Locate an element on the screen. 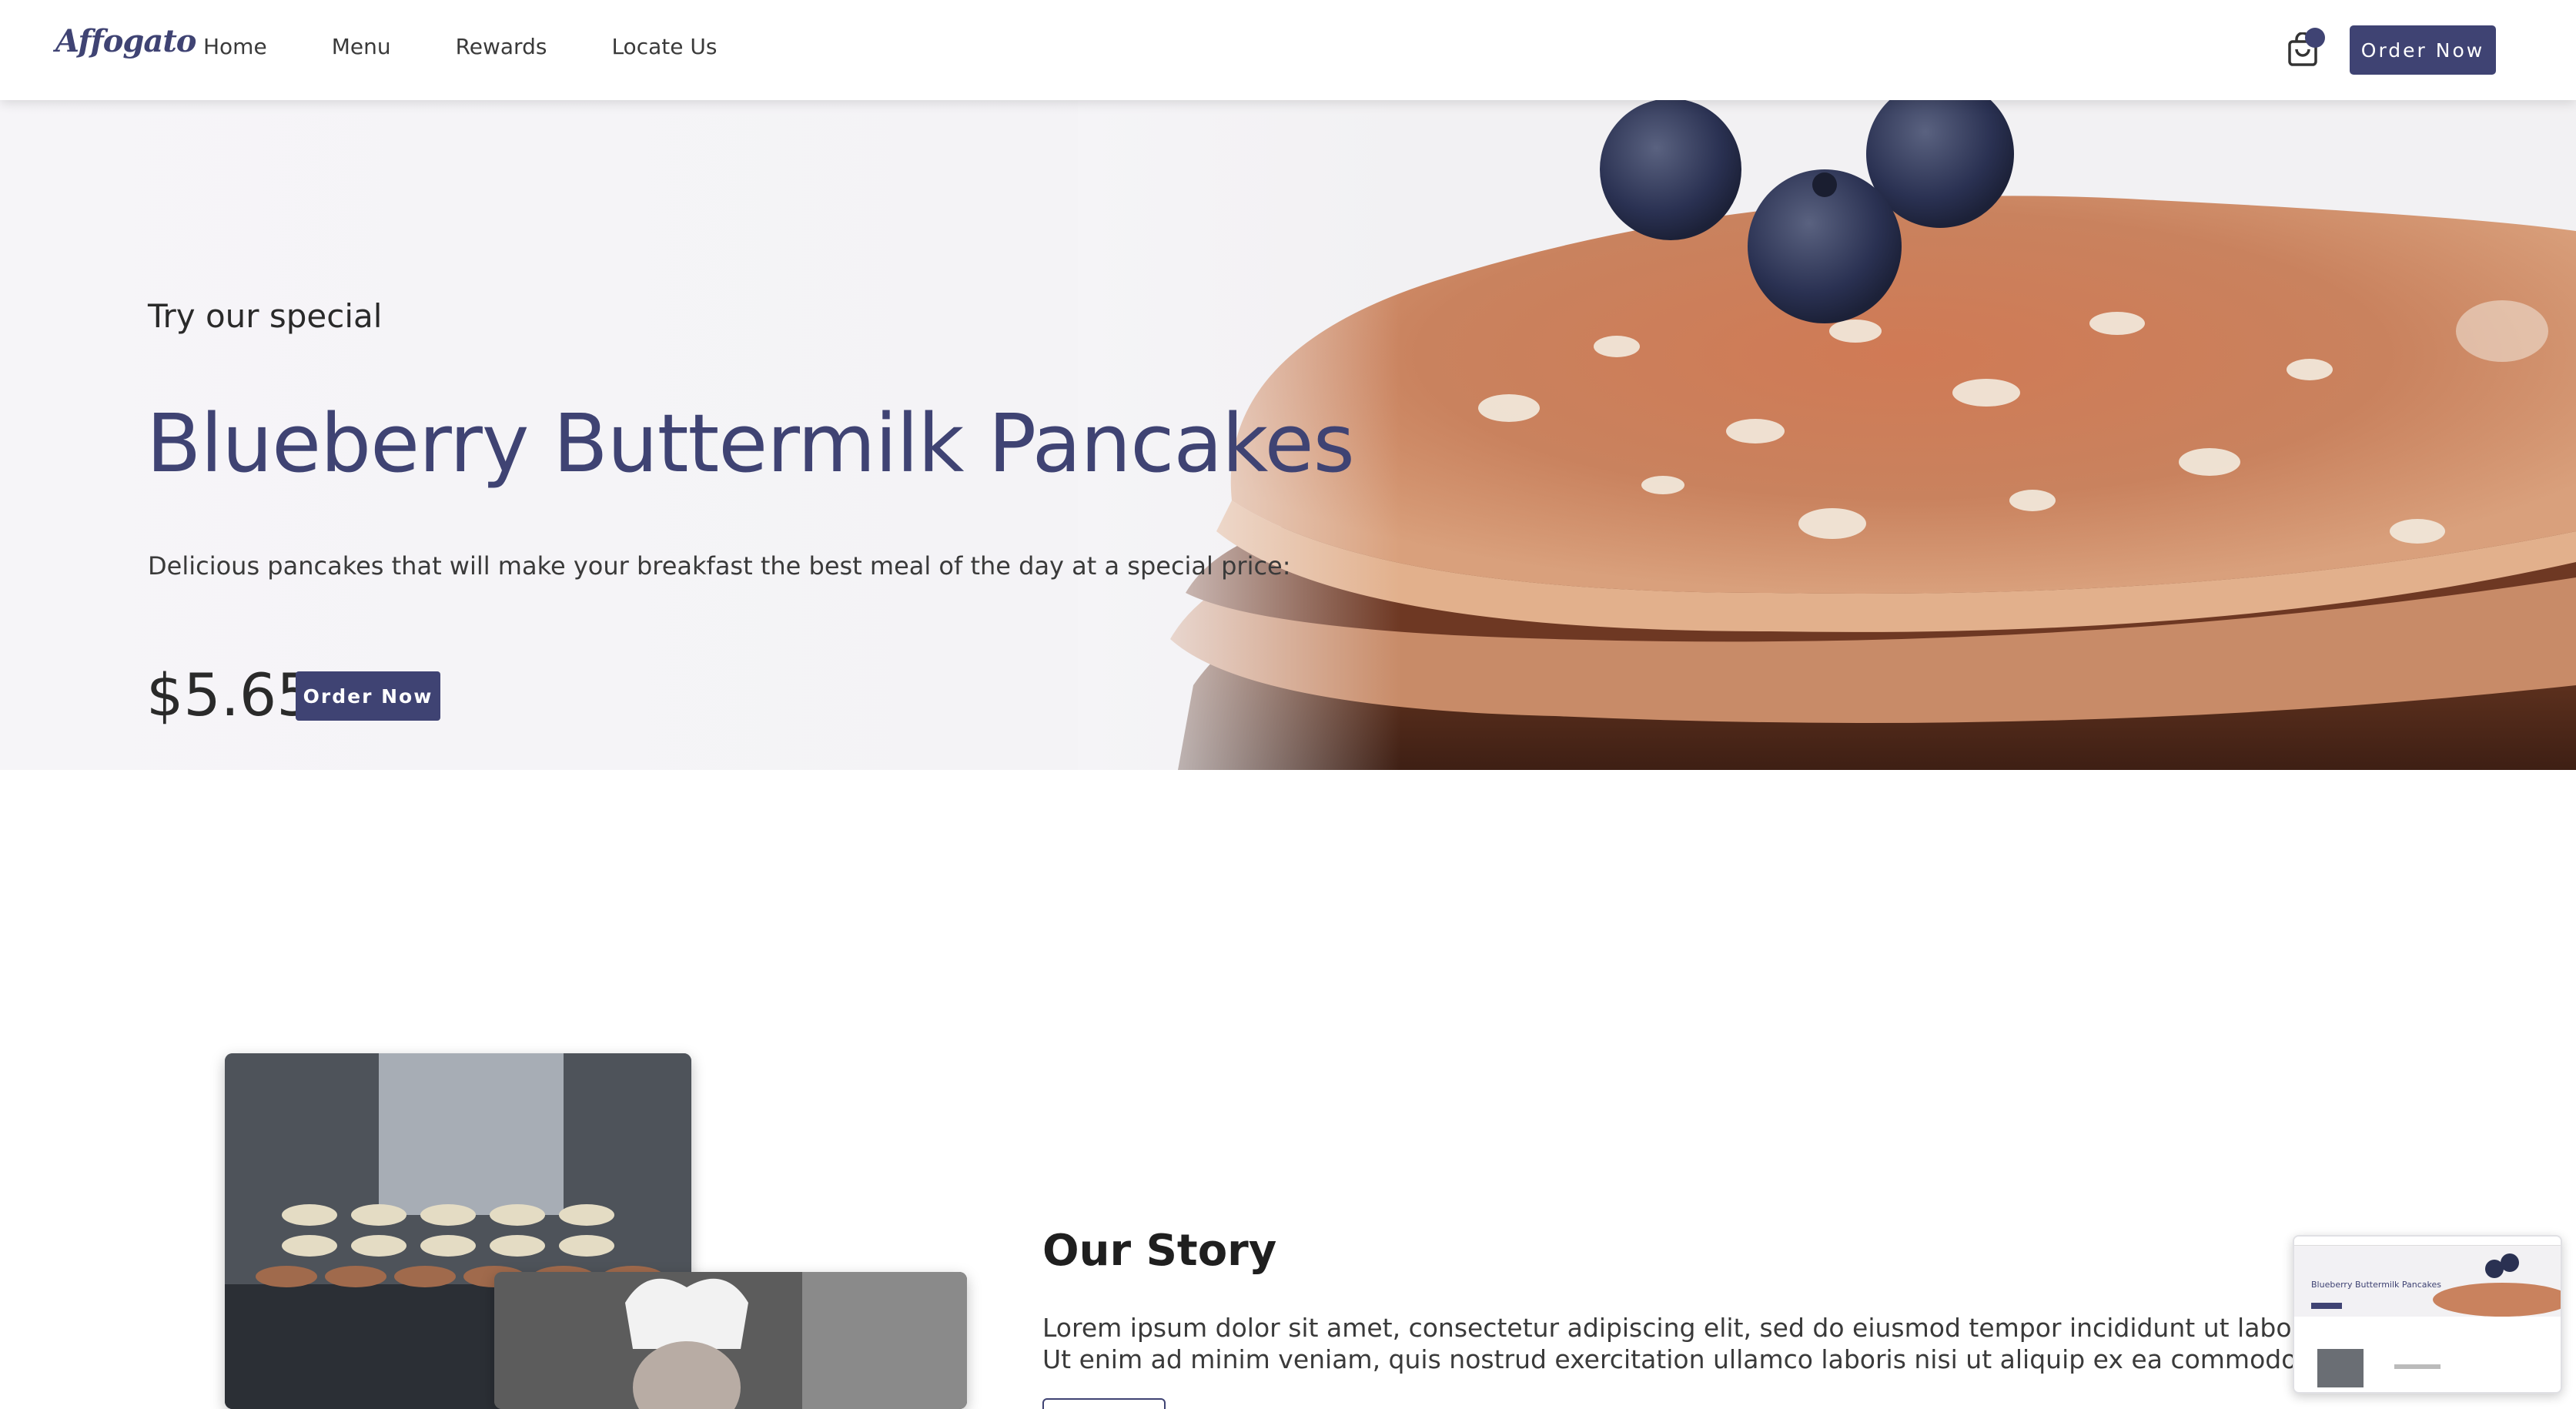  preview-story-image is located at coordinates (2341, 1368).